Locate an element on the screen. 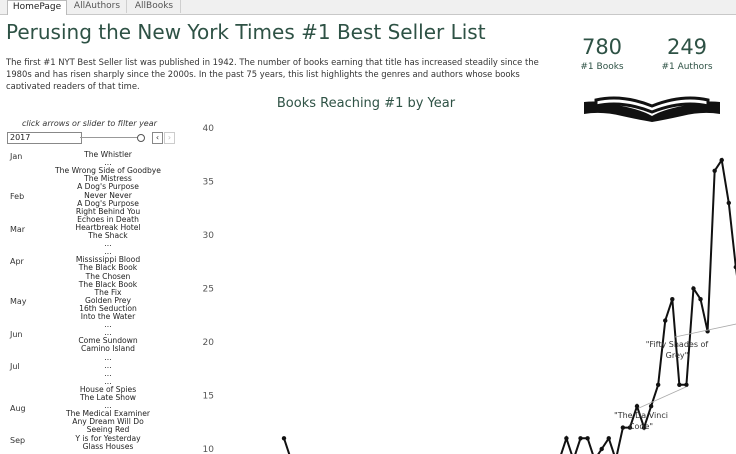 The width and height of the screenshot is (736, 454). y-tick-label: 30 is located at coordinates (209, 236).